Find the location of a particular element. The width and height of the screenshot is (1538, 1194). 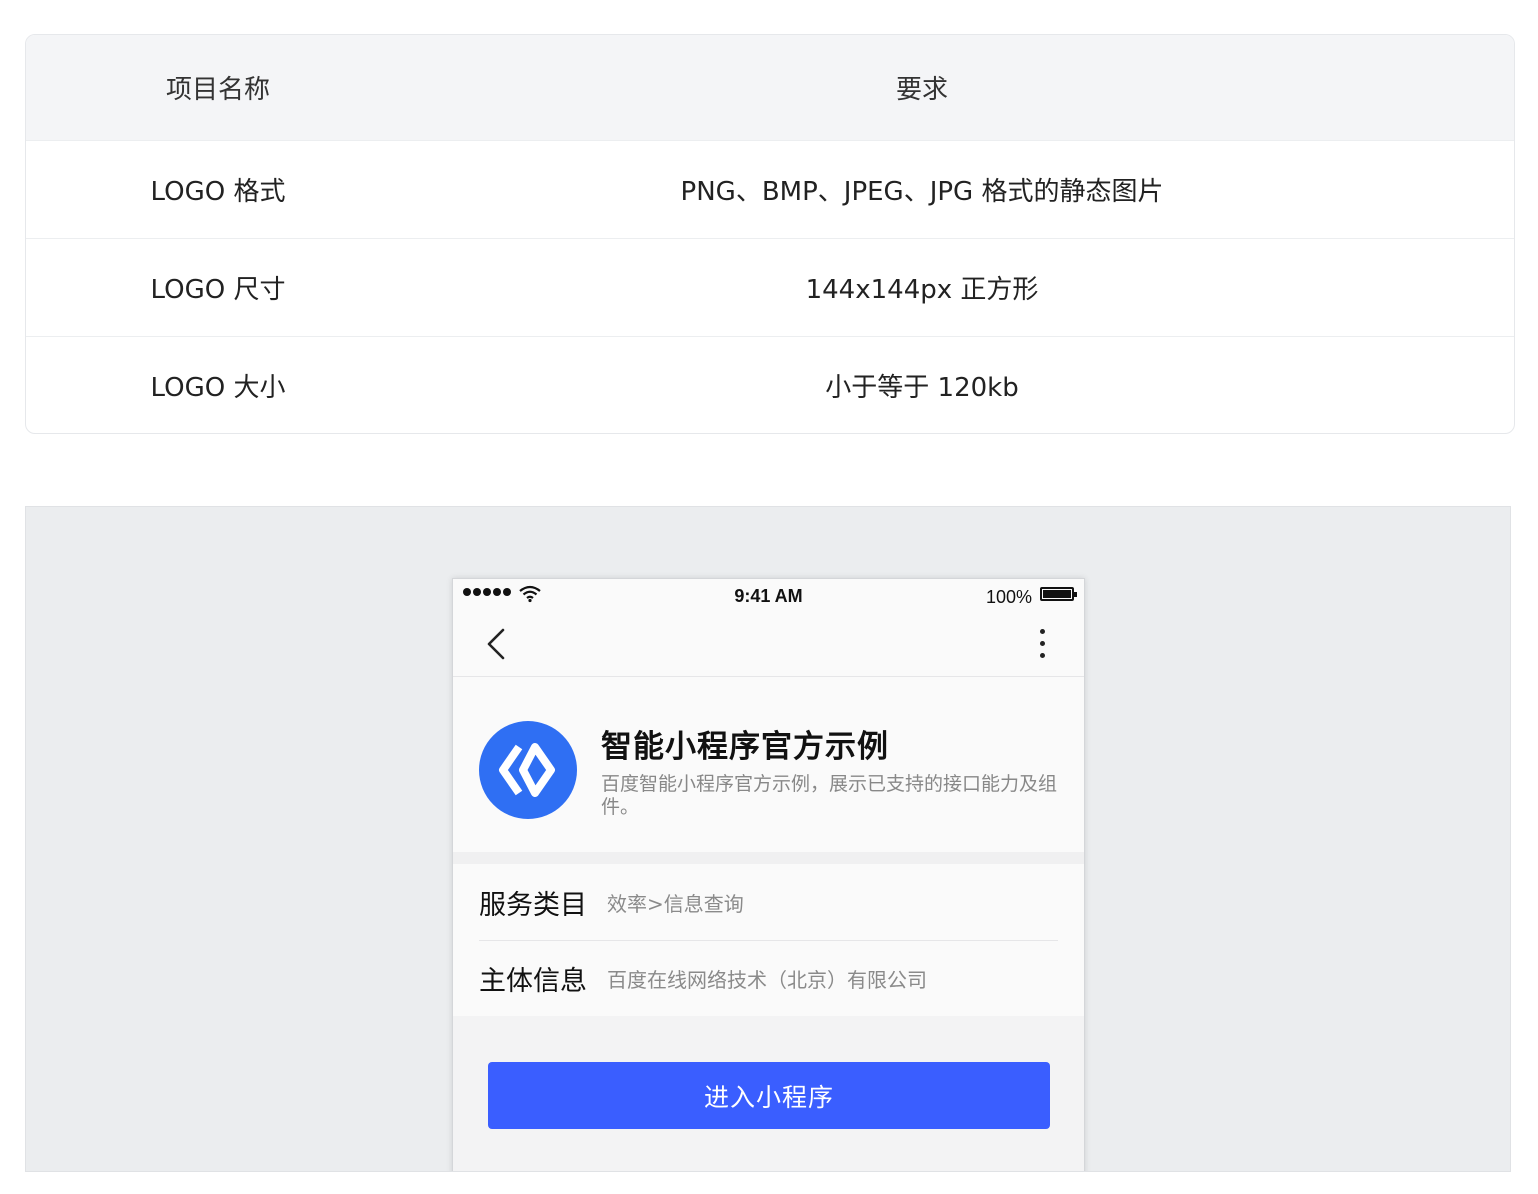

app-logo-icon is located at coordinates (528, 770).